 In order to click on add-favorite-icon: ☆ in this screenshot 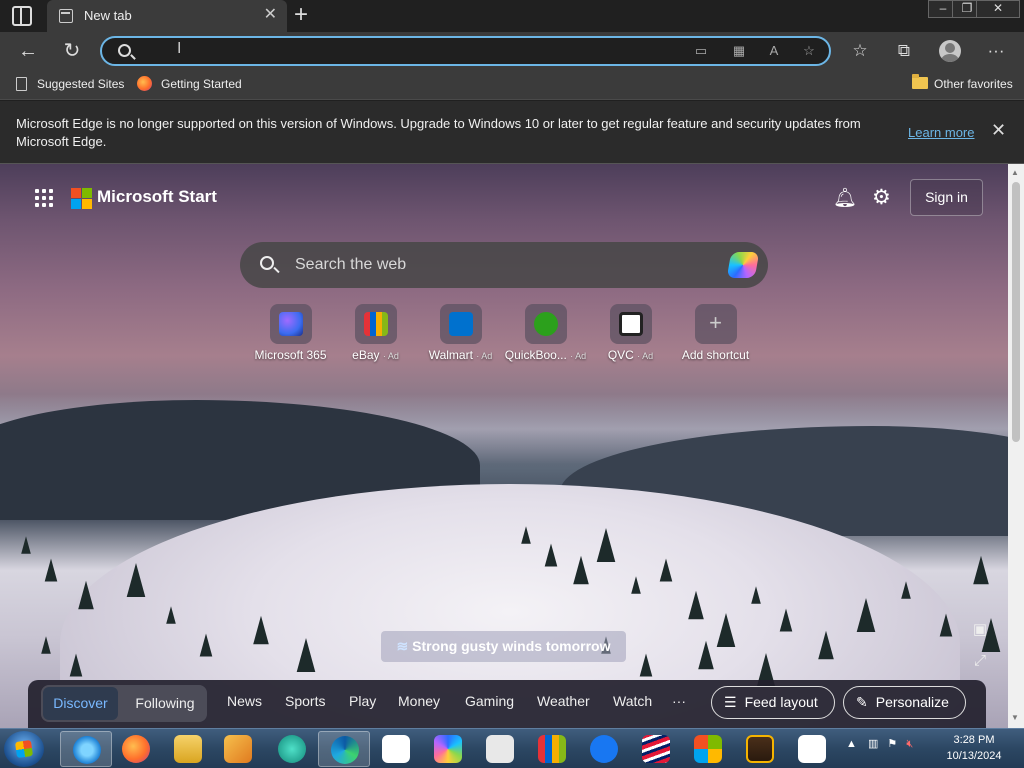, I will do `click(809, 51)`.